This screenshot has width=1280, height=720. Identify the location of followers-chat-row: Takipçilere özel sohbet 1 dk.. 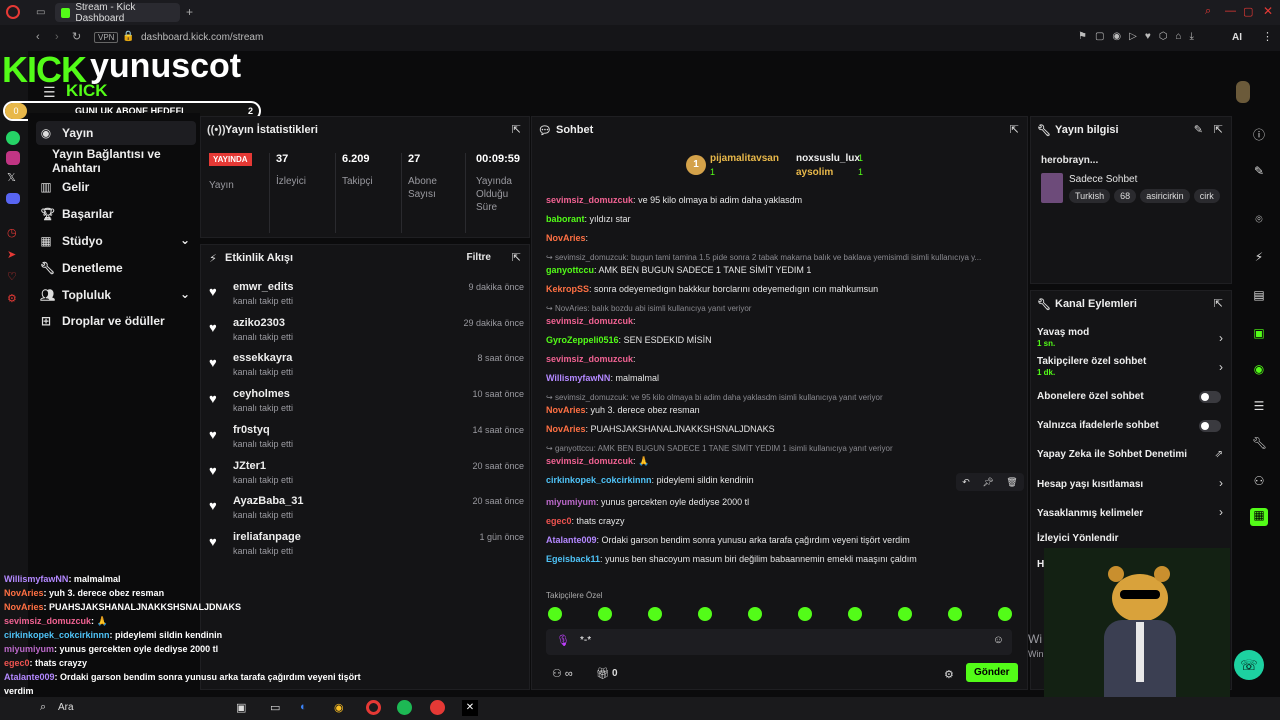
(1132, 367).